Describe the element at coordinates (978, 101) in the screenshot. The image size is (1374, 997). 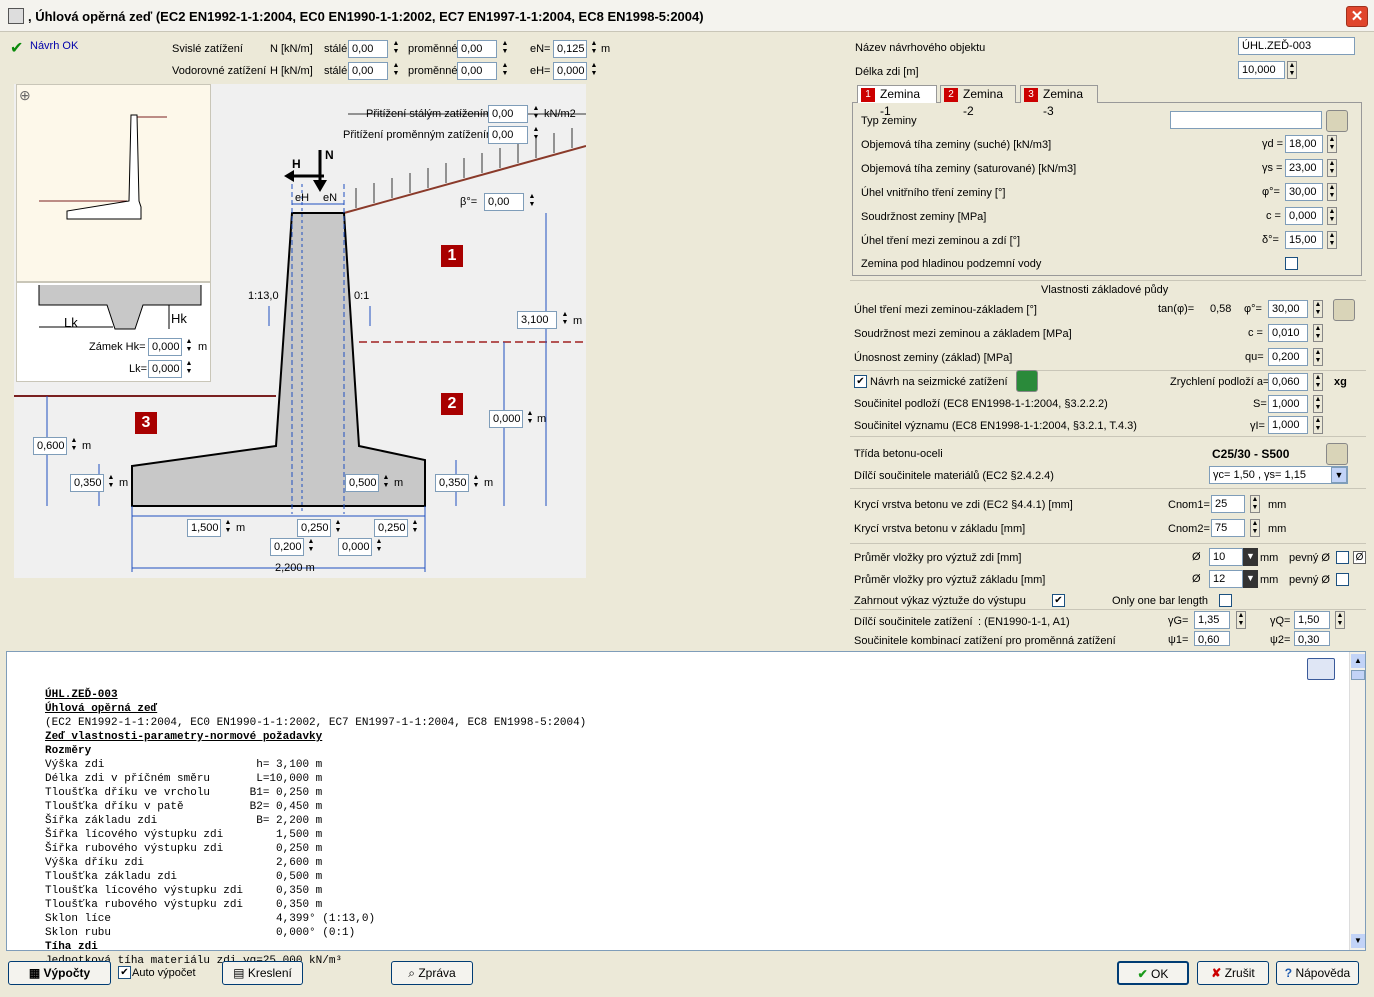
I see `tab-soil-2: 2 Zemina -2` at that location.